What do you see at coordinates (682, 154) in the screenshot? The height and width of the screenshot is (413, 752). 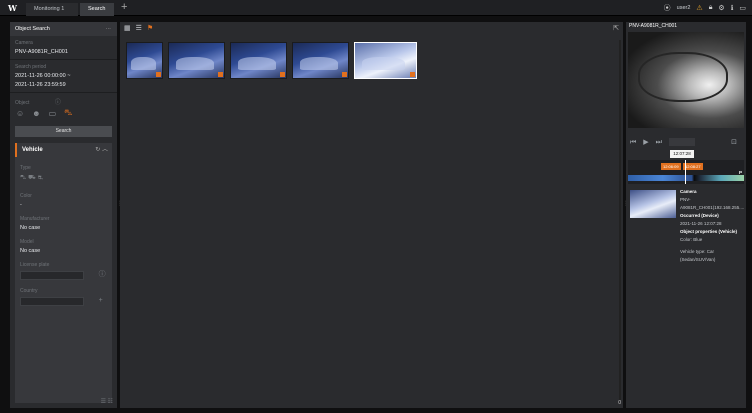 I see `time-tooltip: 12:07:28` at bounding box center [682, 154].